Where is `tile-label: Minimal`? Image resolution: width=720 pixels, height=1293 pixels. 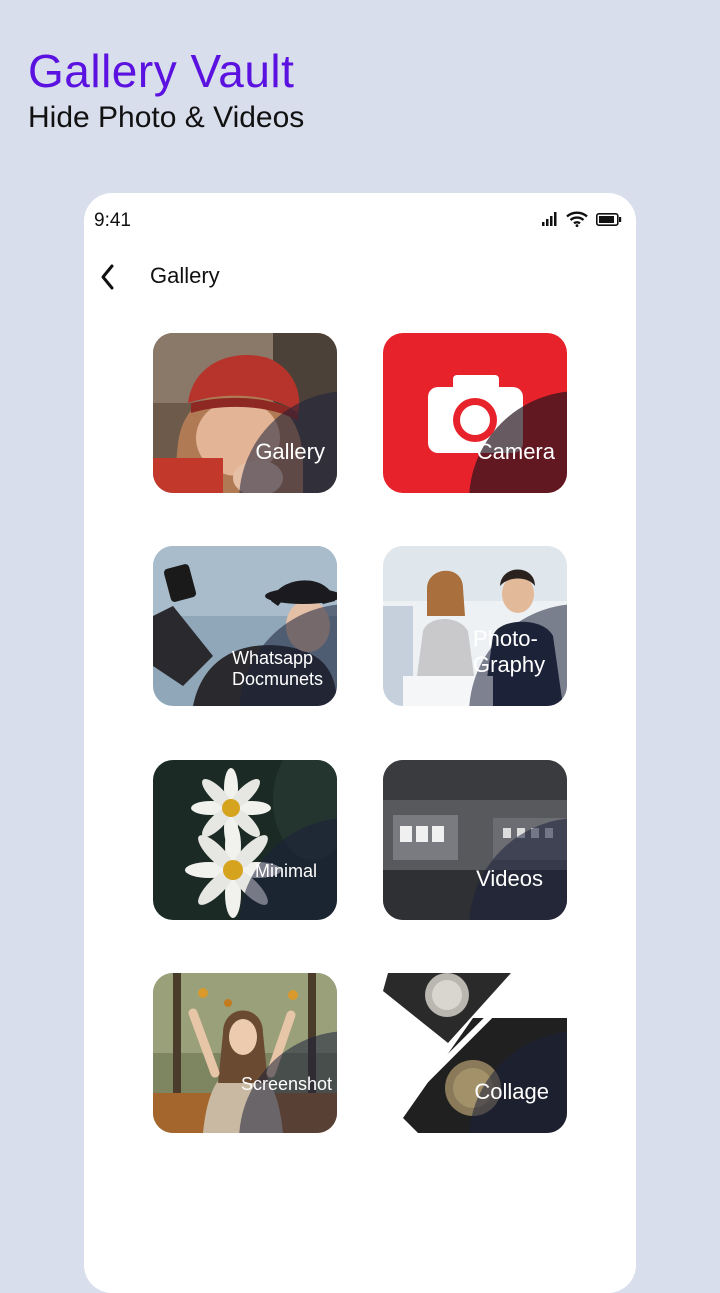 tile-label: Minimal is located at coordinates (285, 871).